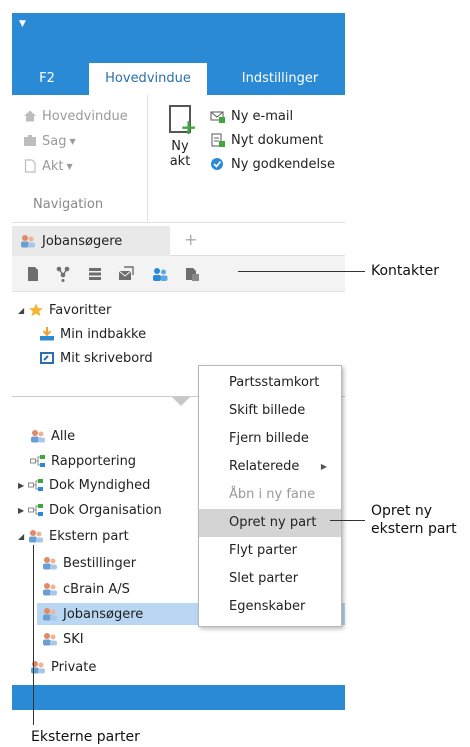  Describe the element at coordinates (94, 461) in the screenshot. I see `rapportering-label: Rapportering` at that location.